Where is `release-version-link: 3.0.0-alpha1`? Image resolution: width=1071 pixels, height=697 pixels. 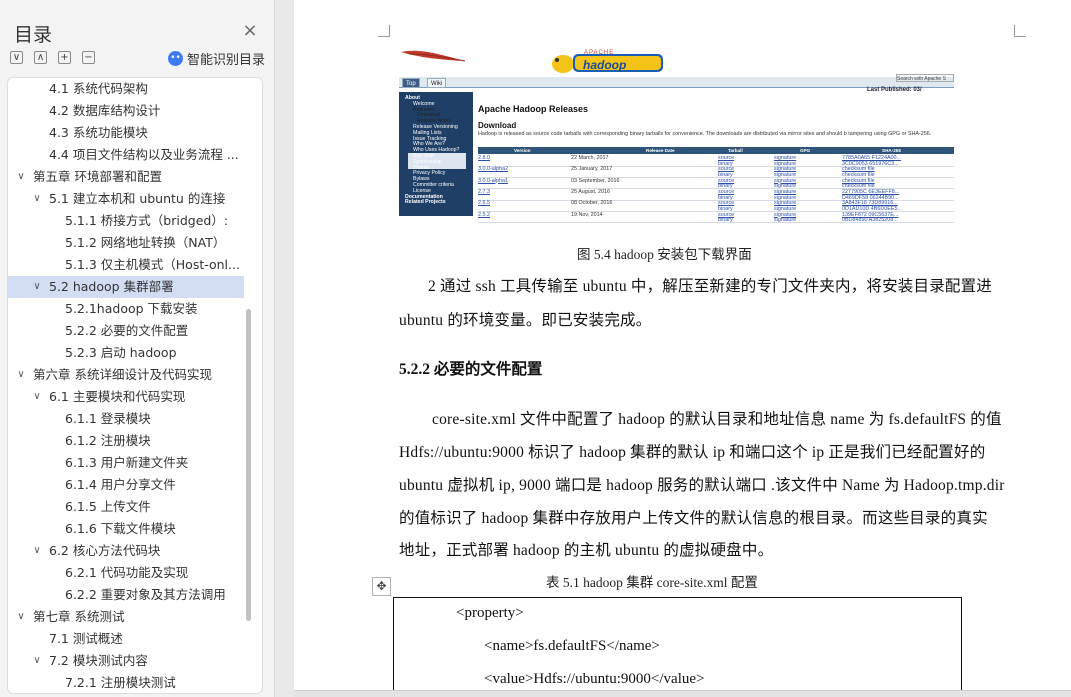 release-version-link: 3.0.0-alpha1 is located at coordinates (493, 181).